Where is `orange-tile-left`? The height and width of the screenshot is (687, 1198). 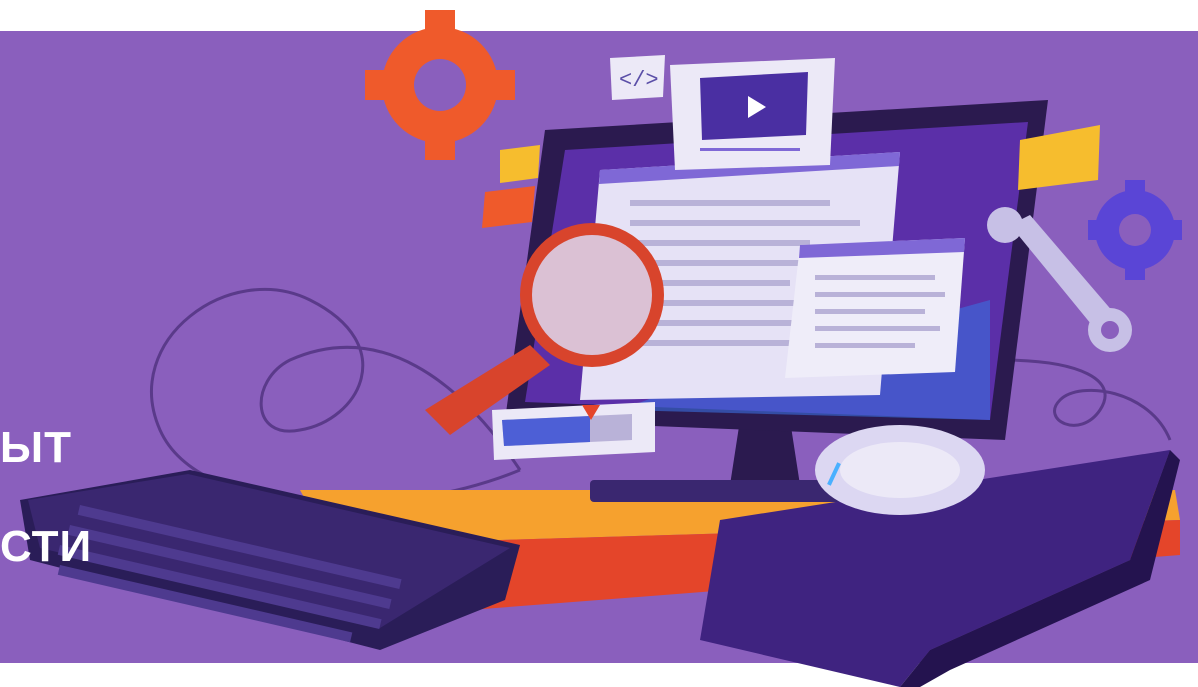
orange-tile-left is located at coordinates (508, 207).